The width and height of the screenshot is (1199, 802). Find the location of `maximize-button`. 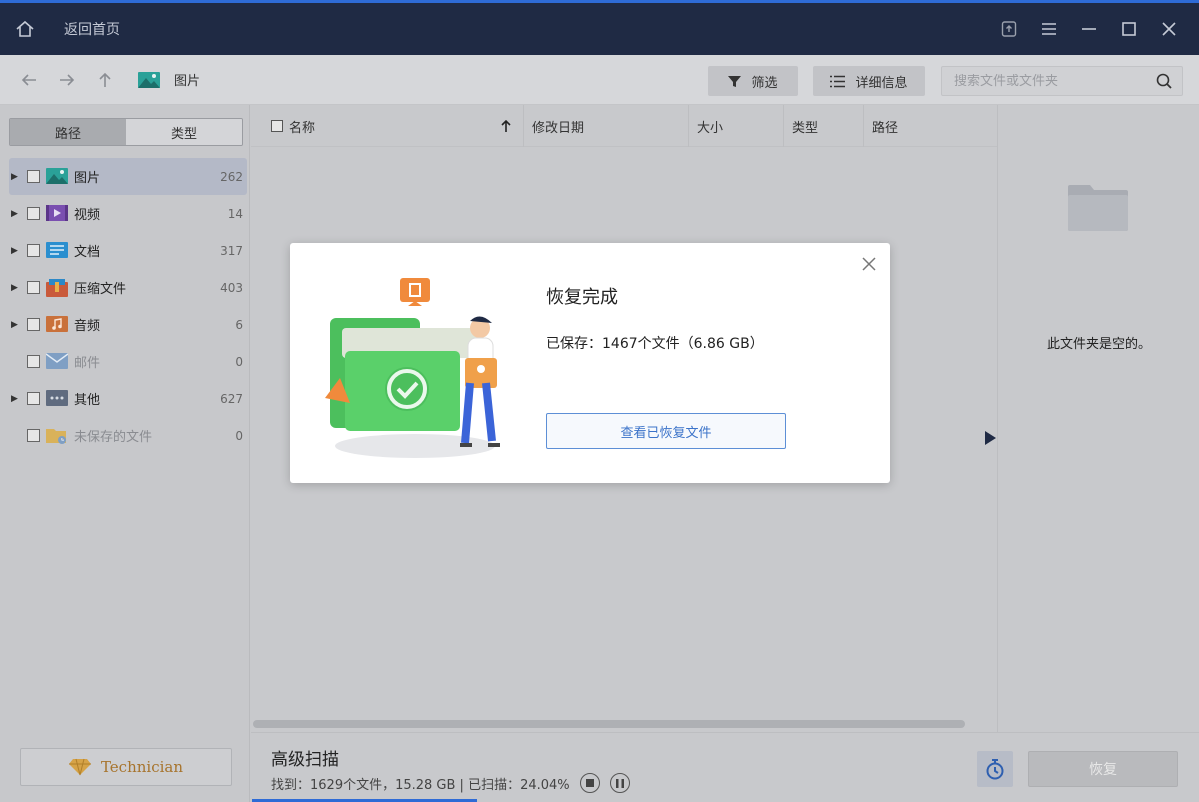

maximize-button is located at coordinates (1129, 29).